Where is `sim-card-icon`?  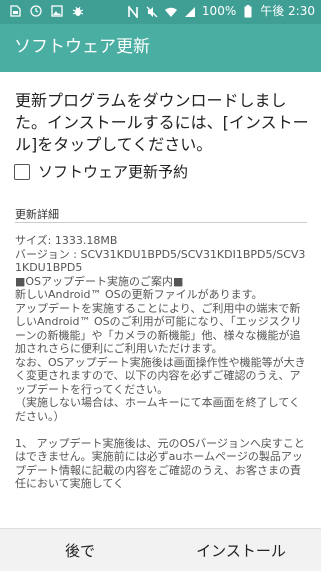
sim-card-icon is located at coordinates (15, 11).